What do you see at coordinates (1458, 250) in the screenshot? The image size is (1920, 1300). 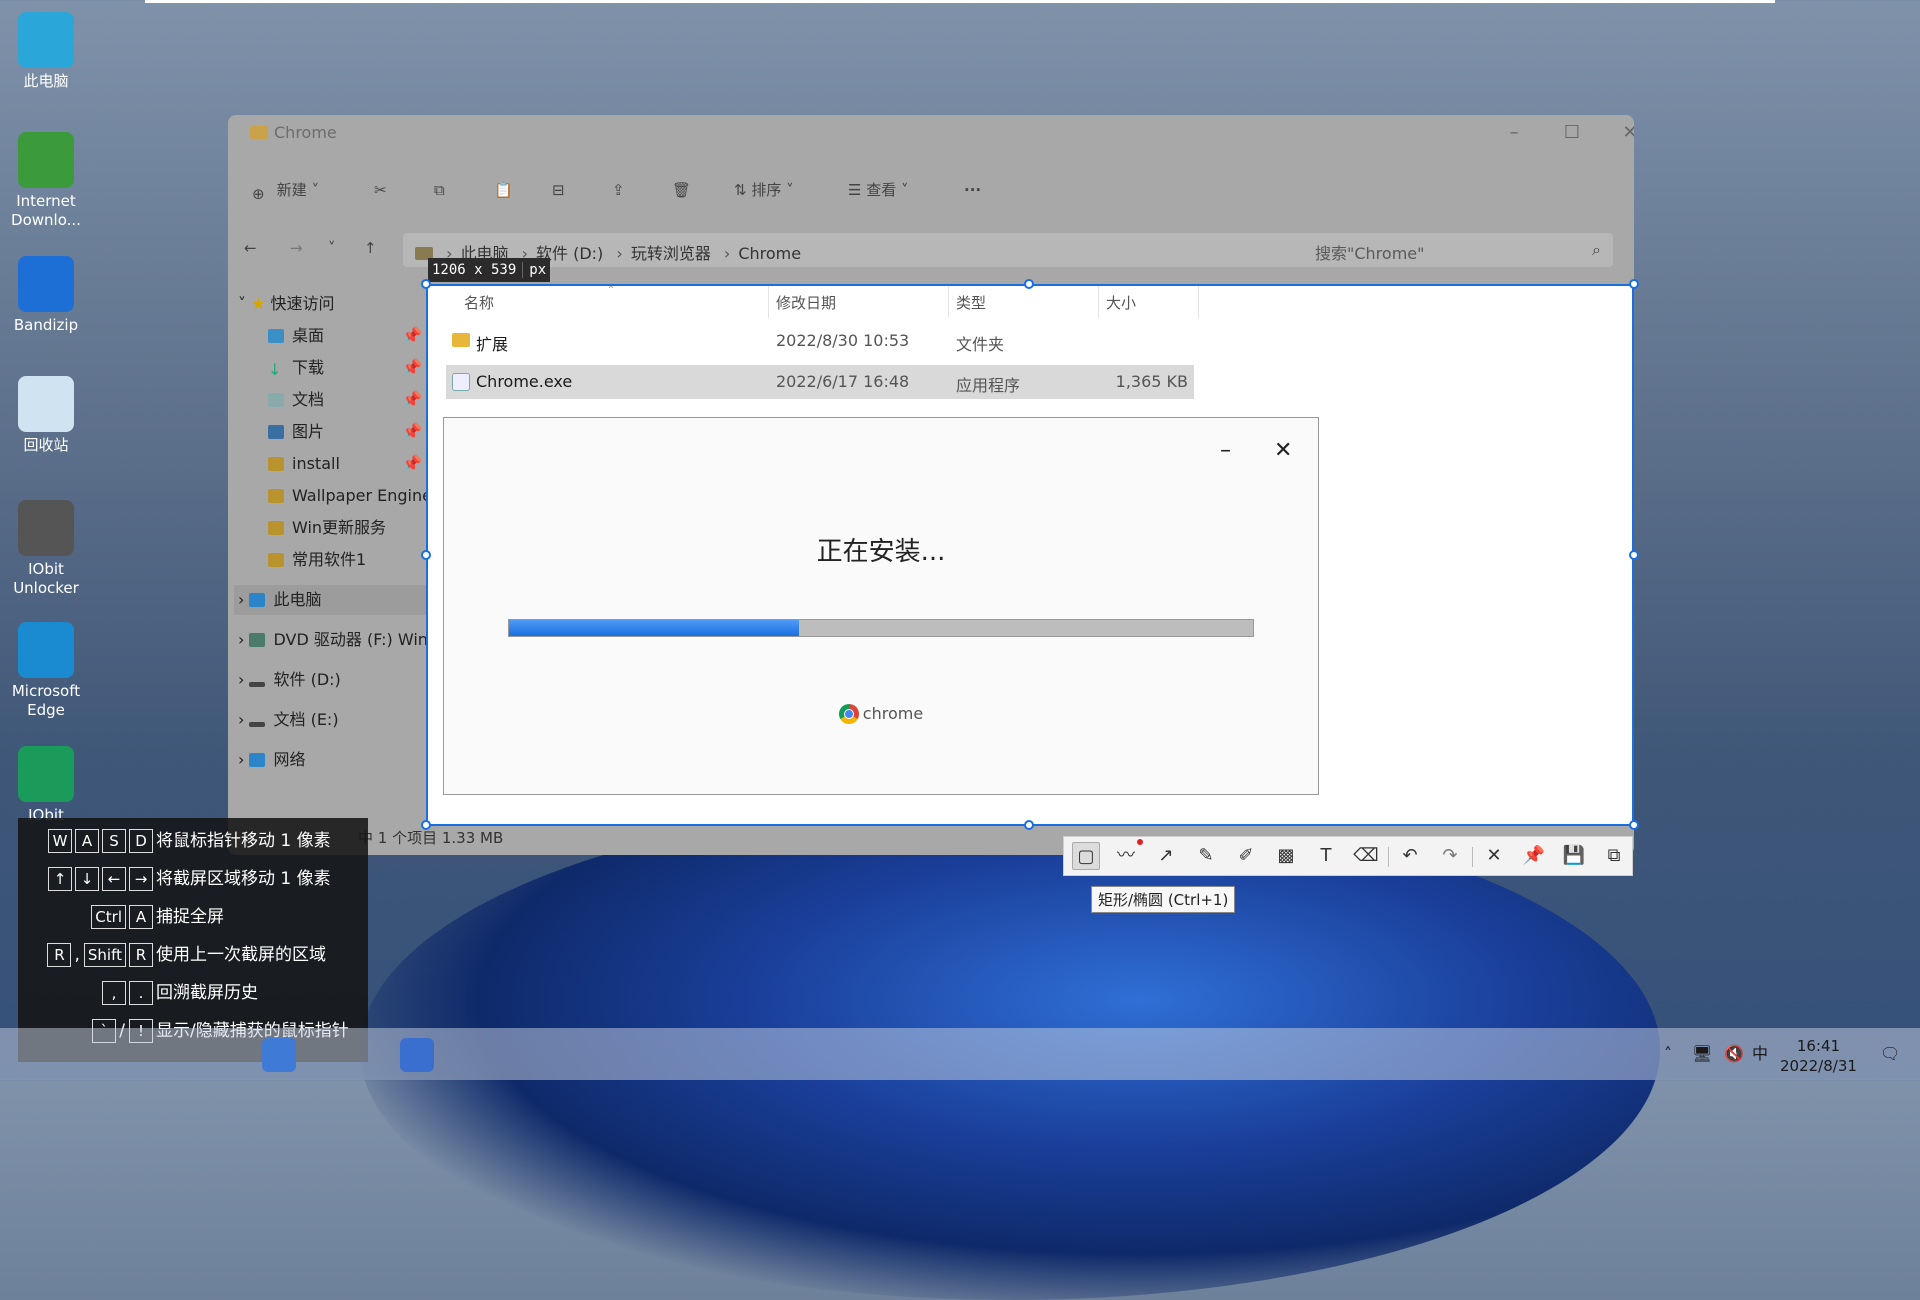 I see `search-input: 搜索"Chrome" ⌕` at bounding box center [1458, 250].